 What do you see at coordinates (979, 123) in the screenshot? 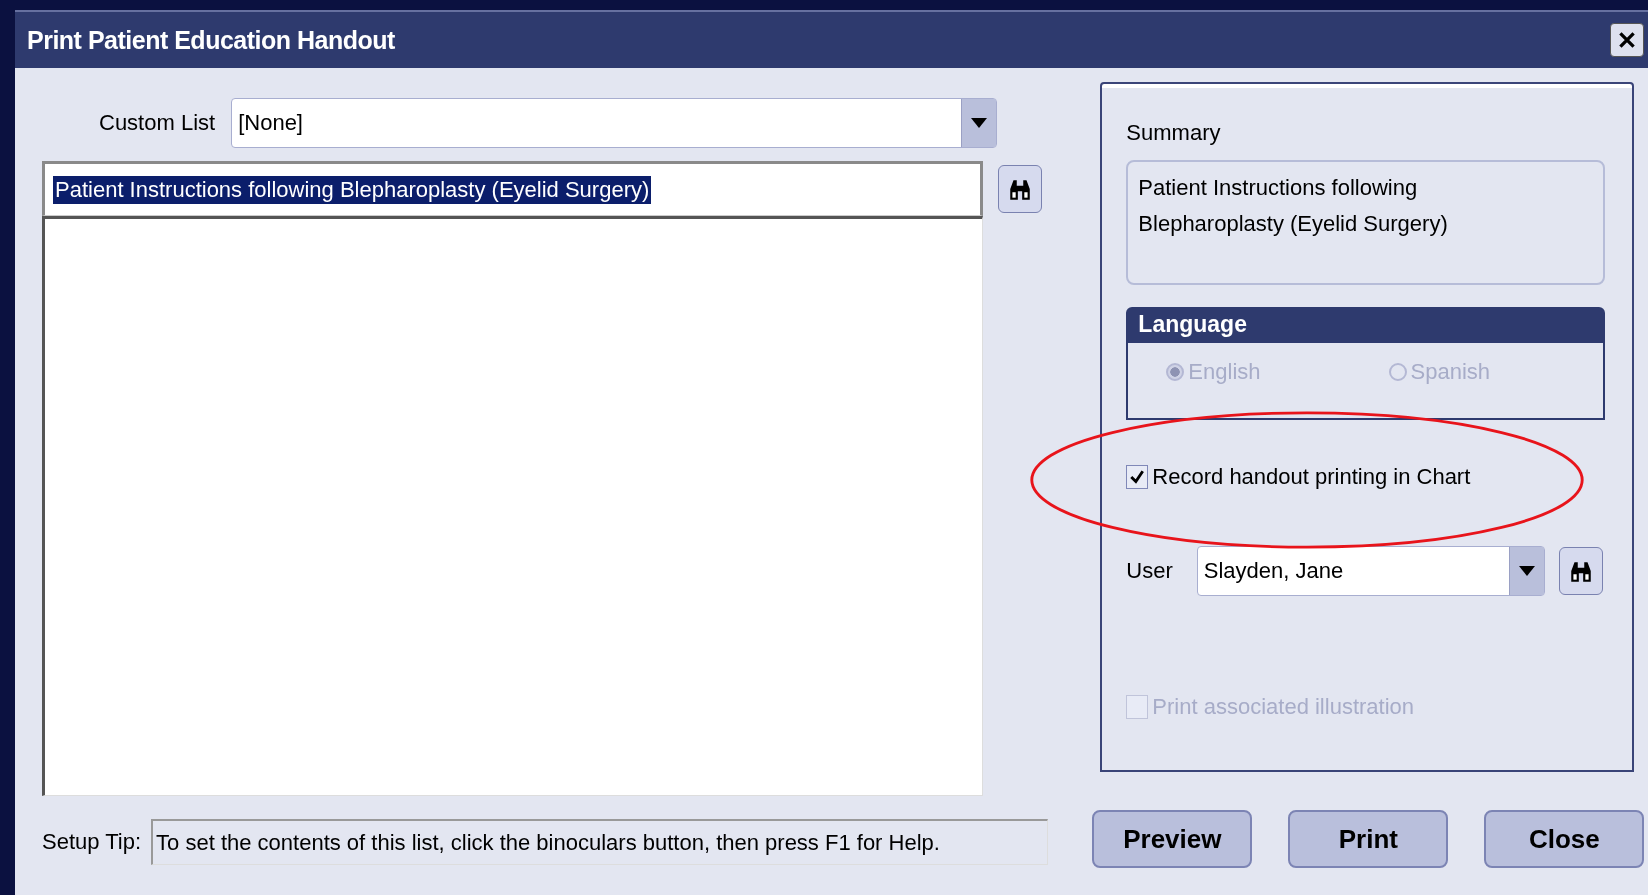
I see `caret-icon` at bounding box center [979, 123].